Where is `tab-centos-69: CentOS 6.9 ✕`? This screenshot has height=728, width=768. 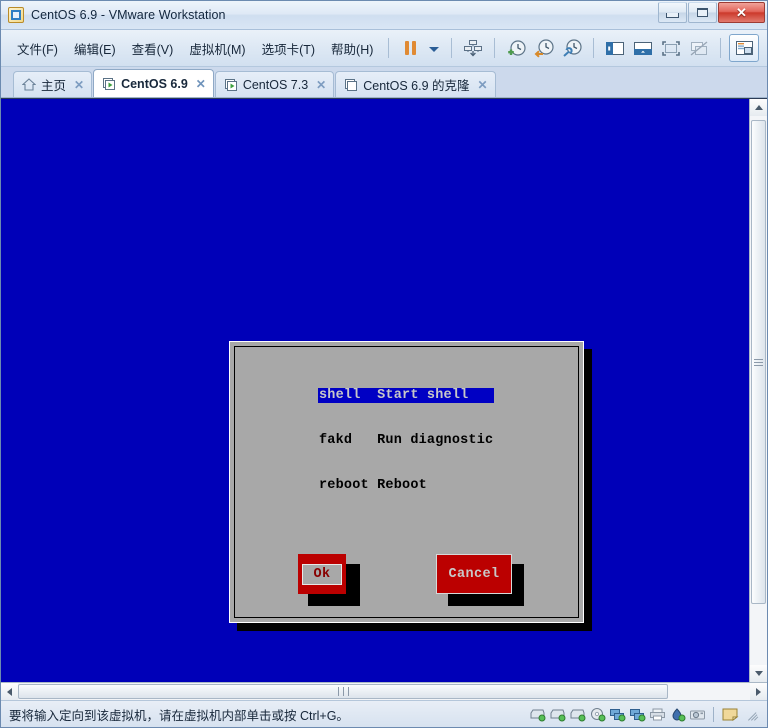
tab-centos-69: CentOS 6.9 ✕ is located at coordinates (153, 83).